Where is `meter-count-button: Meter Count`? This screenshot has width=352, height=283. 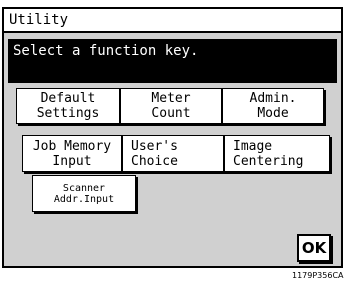
meter-count-button: Meter Count is located at coordinates (171, 106).